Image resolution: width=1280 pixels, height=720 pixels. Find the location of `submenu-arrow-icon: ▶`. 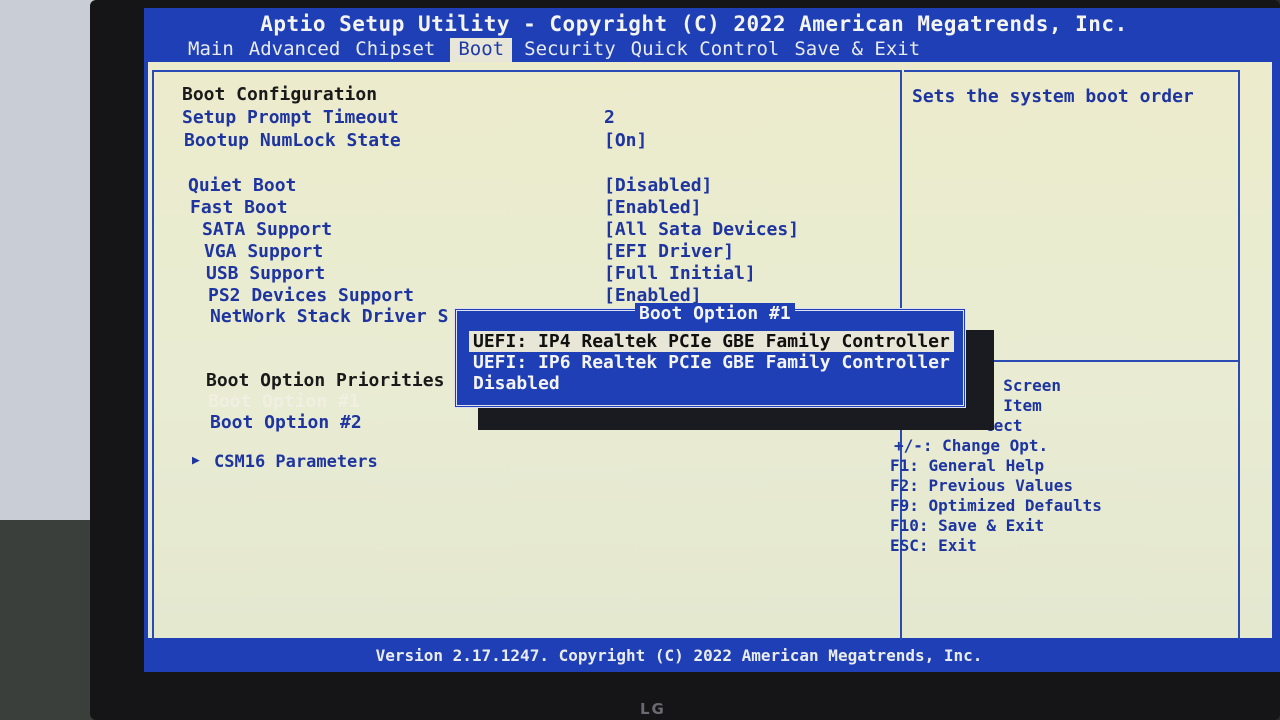

submenu-arrow-icon: ▶ is located at coordinates (196, 460).